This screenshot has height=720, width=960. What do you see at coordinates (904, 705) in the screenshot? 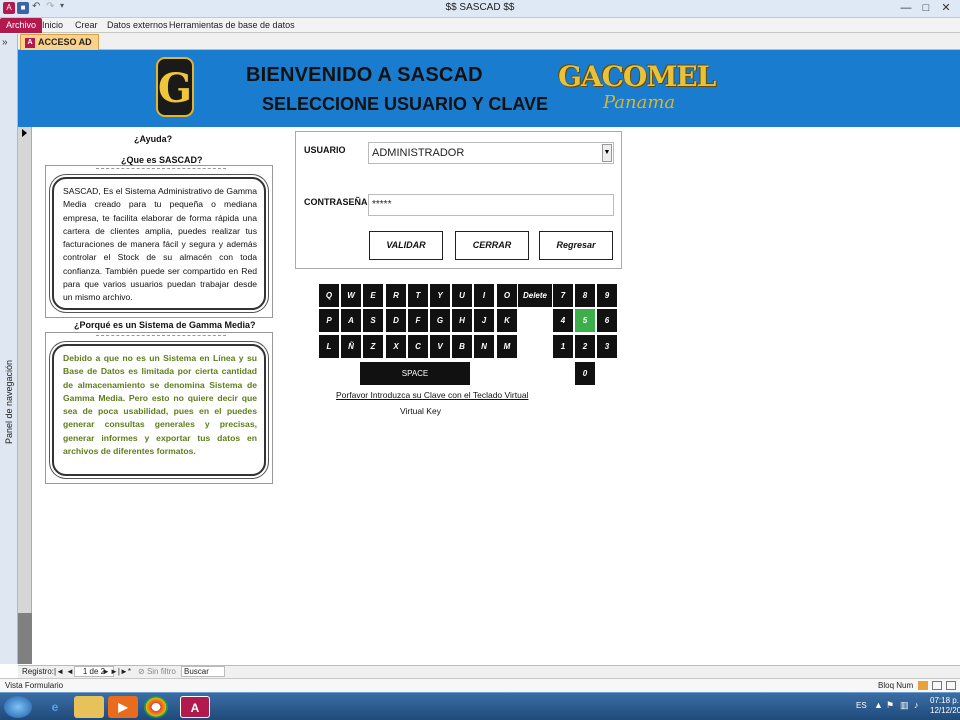
I see `network-icon: ▥` at bounding box center [904, 705].